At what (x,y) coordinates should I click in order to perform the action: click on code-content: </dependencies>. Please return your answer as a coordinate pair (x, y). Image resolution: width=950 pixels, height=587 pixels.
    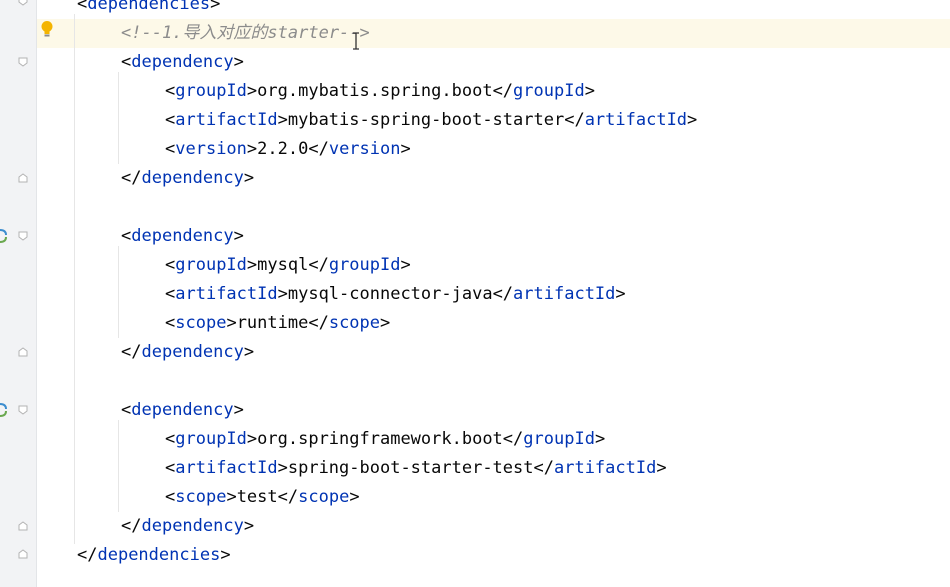
    Looking at the image, I should click on (154, 555).